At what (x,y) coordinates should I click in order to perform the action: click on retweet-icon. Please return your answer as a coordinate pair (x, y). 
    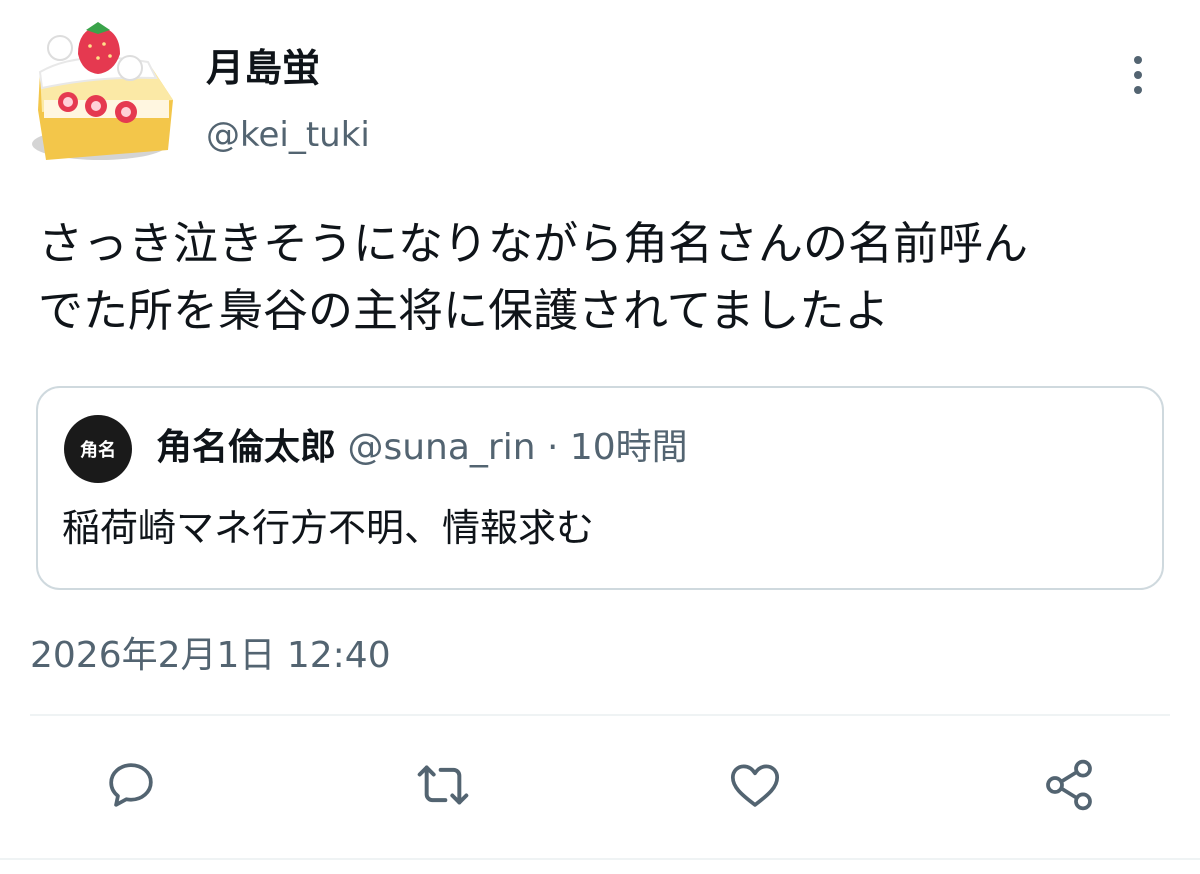
    Looking at the image, I should click on (443, 785).